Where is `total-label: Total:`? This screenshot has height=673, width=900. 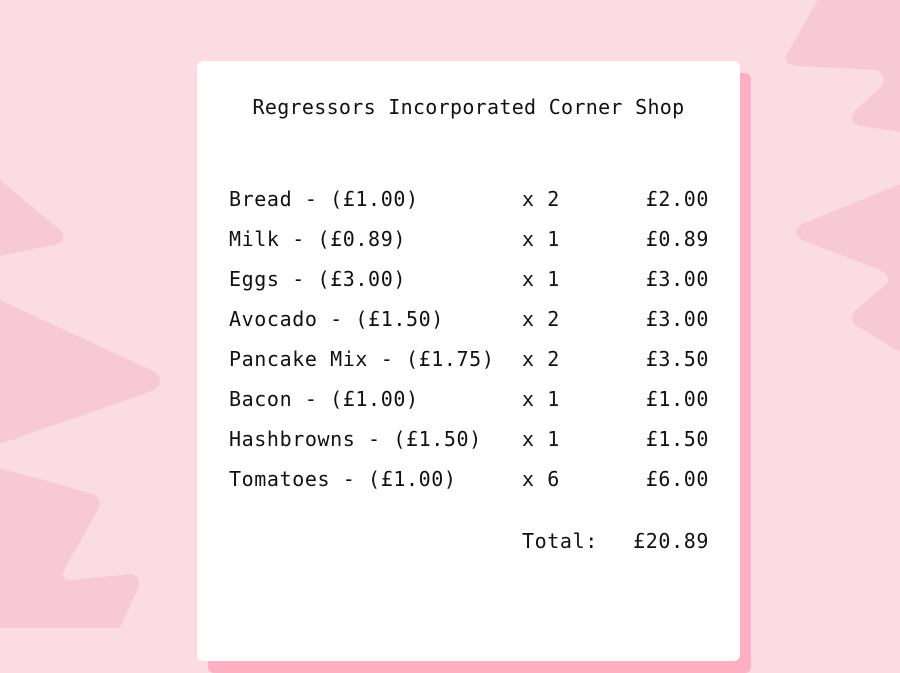
total-label: Total: is located at coordinates (560, 541).